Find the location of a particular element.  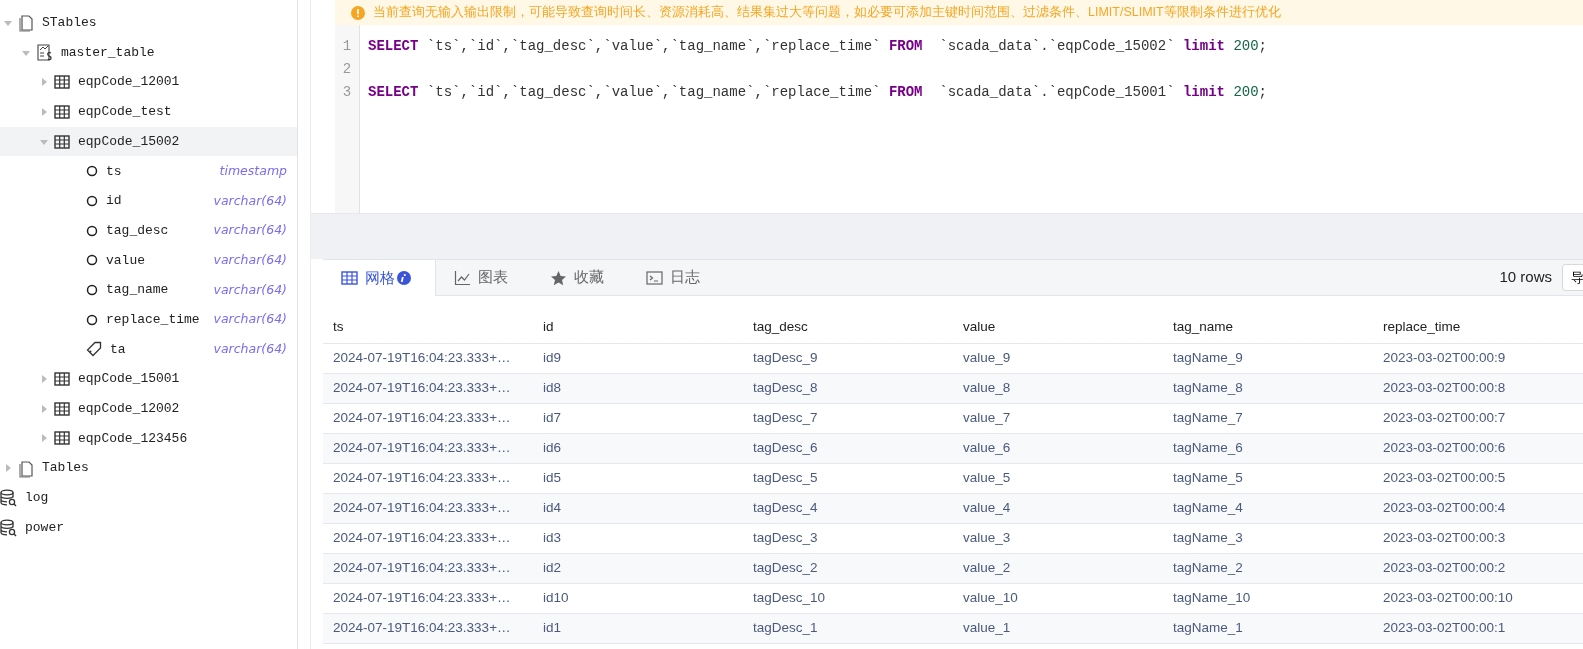

table-cell: tagName_8 is located at coordinates (1268, 388).